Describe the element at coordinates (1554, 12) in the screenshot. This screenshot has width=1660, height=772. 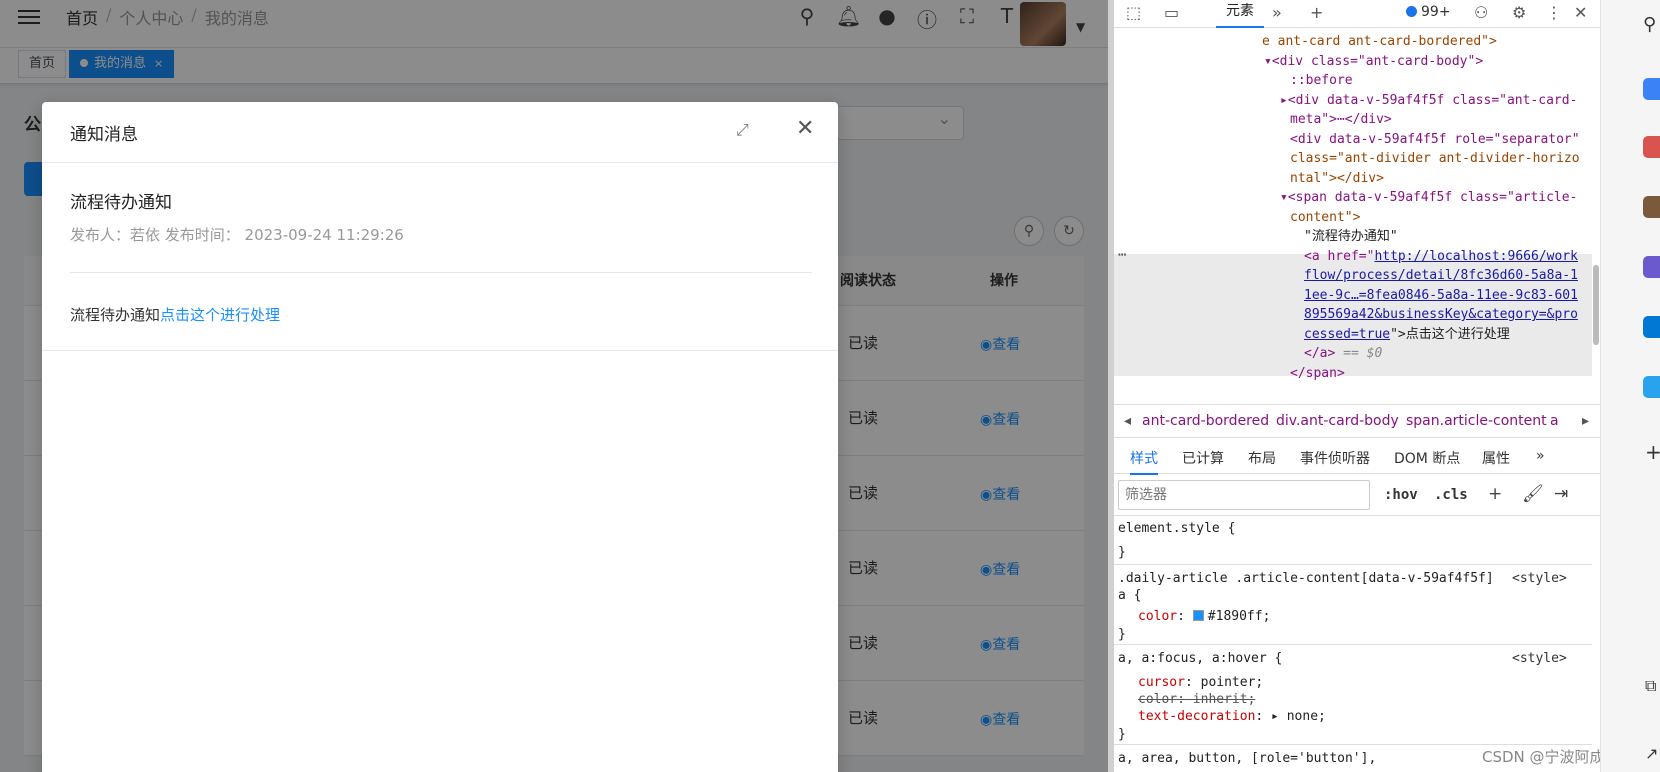
I see `kebab-menu-icon: ⋮` at that location.